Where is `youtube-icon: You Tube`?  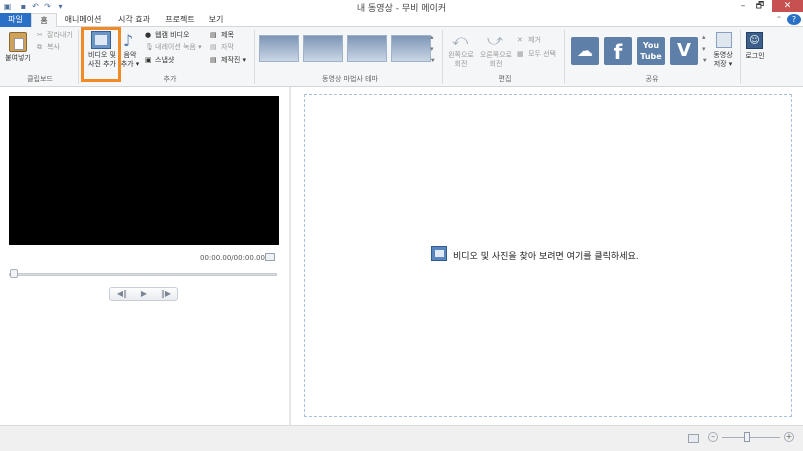 youtube-icon: You Tube is located at coordinates (651, 51).